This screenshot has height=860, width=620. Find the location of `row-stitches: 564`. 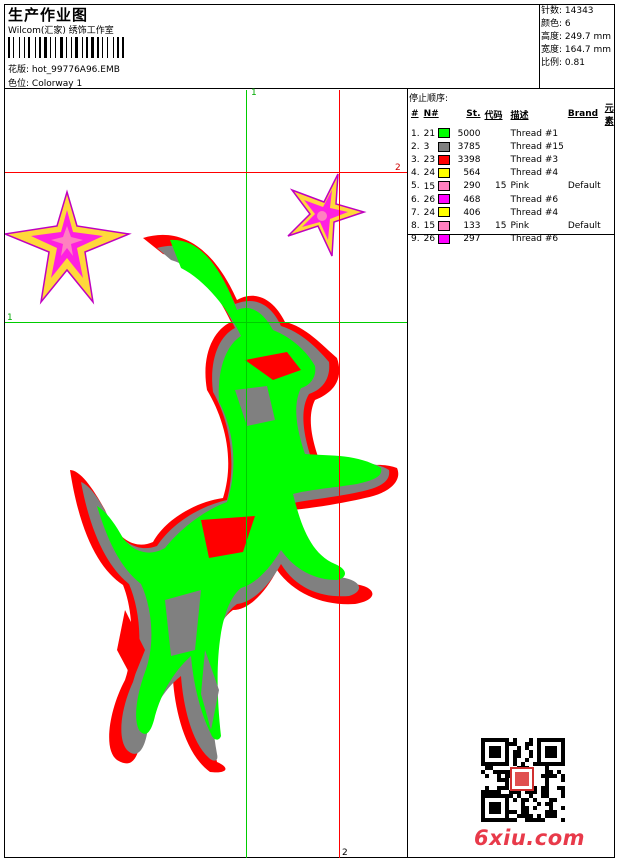

row-stitches: 564 is located at coordinates (472, 173).